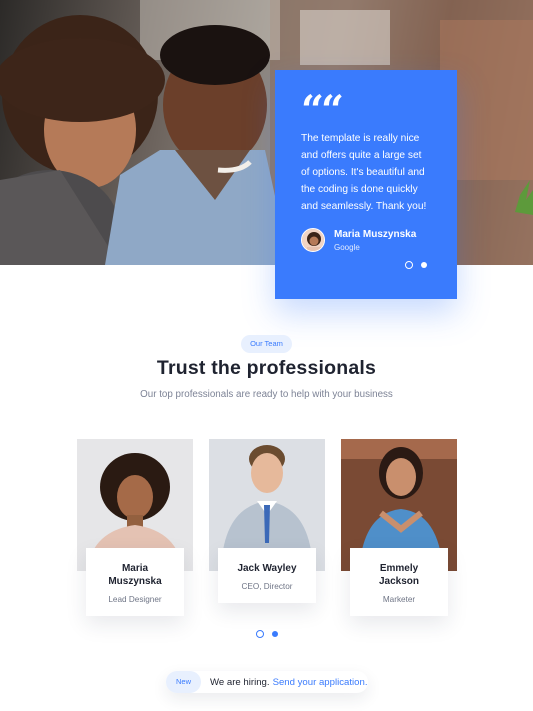 This screenshot has height=711, width=533. What do you see at coordinates (375, 234) in the screenshot?
I see `author-name: Maria Muszynska` at bounding box center [375, 234].